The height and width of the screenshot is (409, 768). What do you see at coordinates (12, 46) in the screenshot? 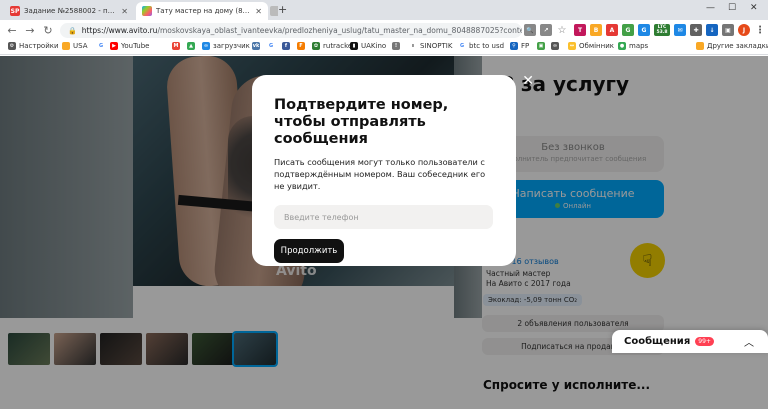
I see `gear-icon: ⚙` at bounding box center [12, 46].